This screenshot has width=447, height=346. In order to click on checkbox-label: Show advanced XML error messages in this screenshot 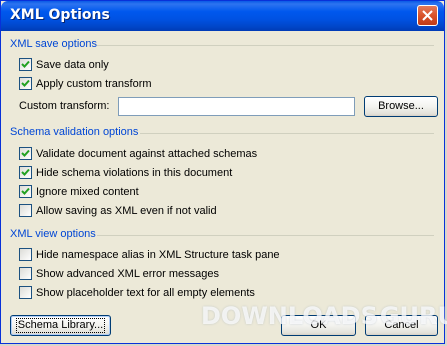, I will do `click(128, 273)`.